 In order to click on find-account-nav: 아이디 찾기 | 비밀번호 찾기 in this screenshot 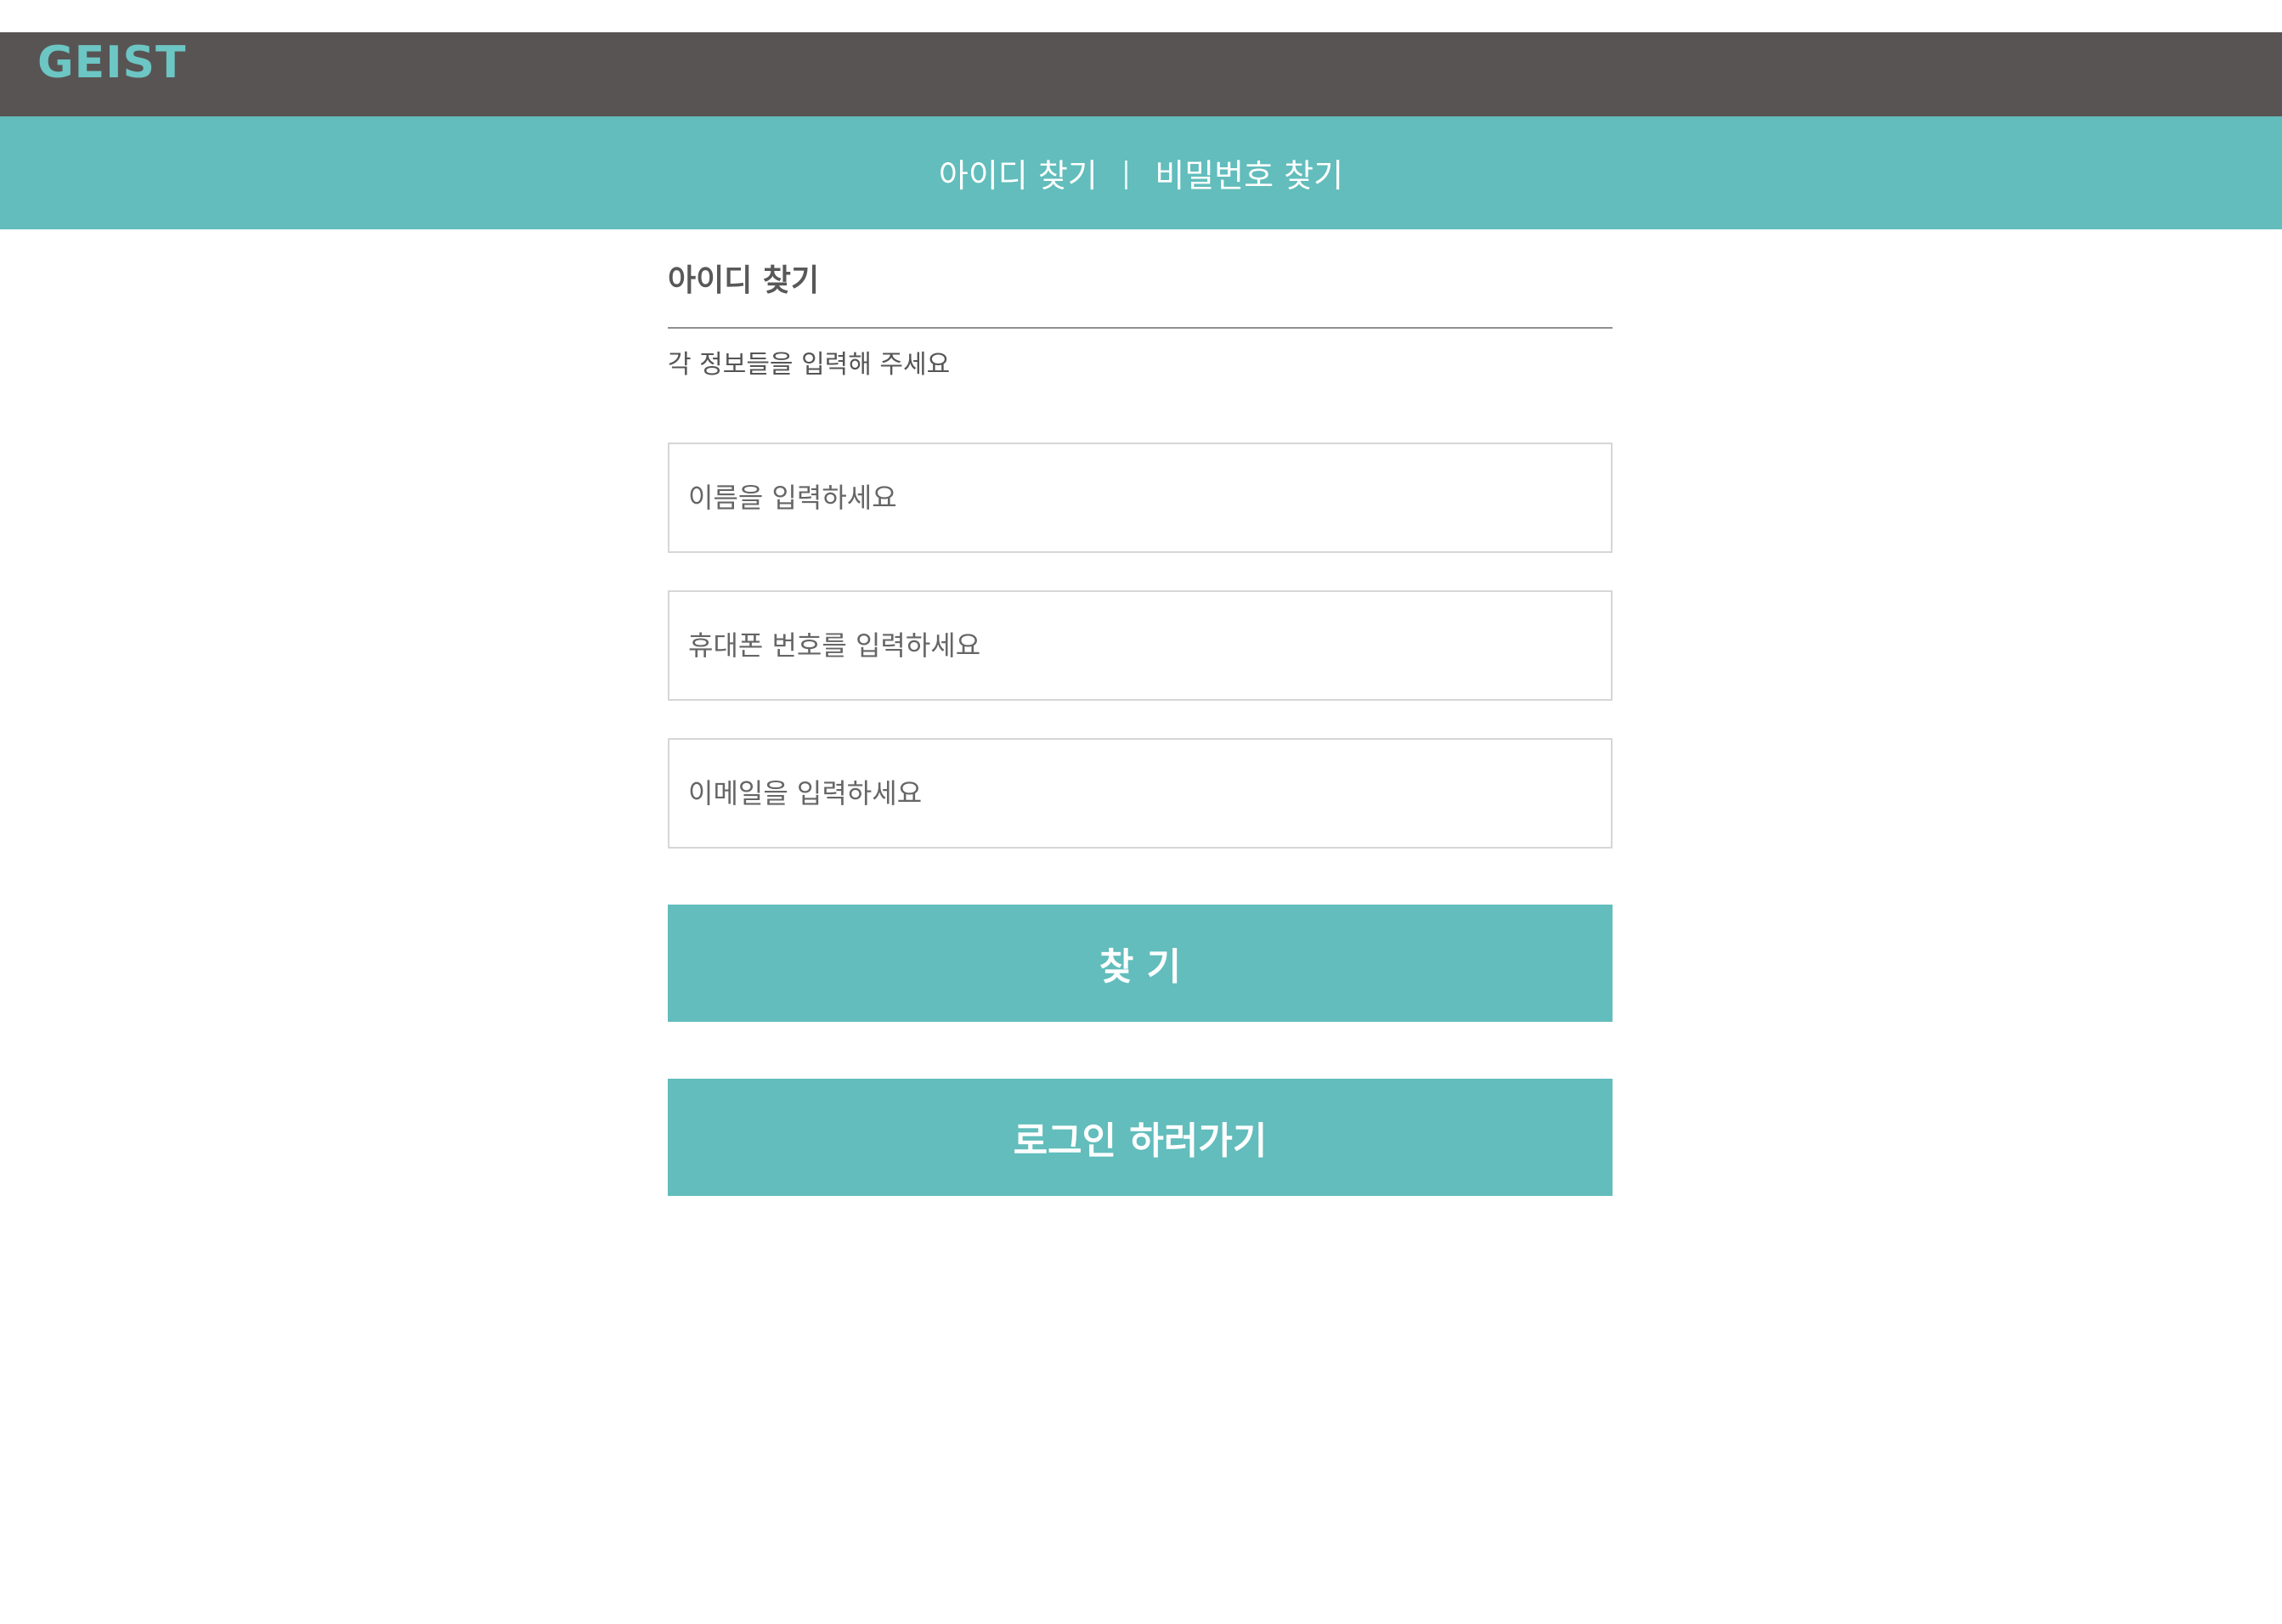, I will do `click(1141, 173)`.